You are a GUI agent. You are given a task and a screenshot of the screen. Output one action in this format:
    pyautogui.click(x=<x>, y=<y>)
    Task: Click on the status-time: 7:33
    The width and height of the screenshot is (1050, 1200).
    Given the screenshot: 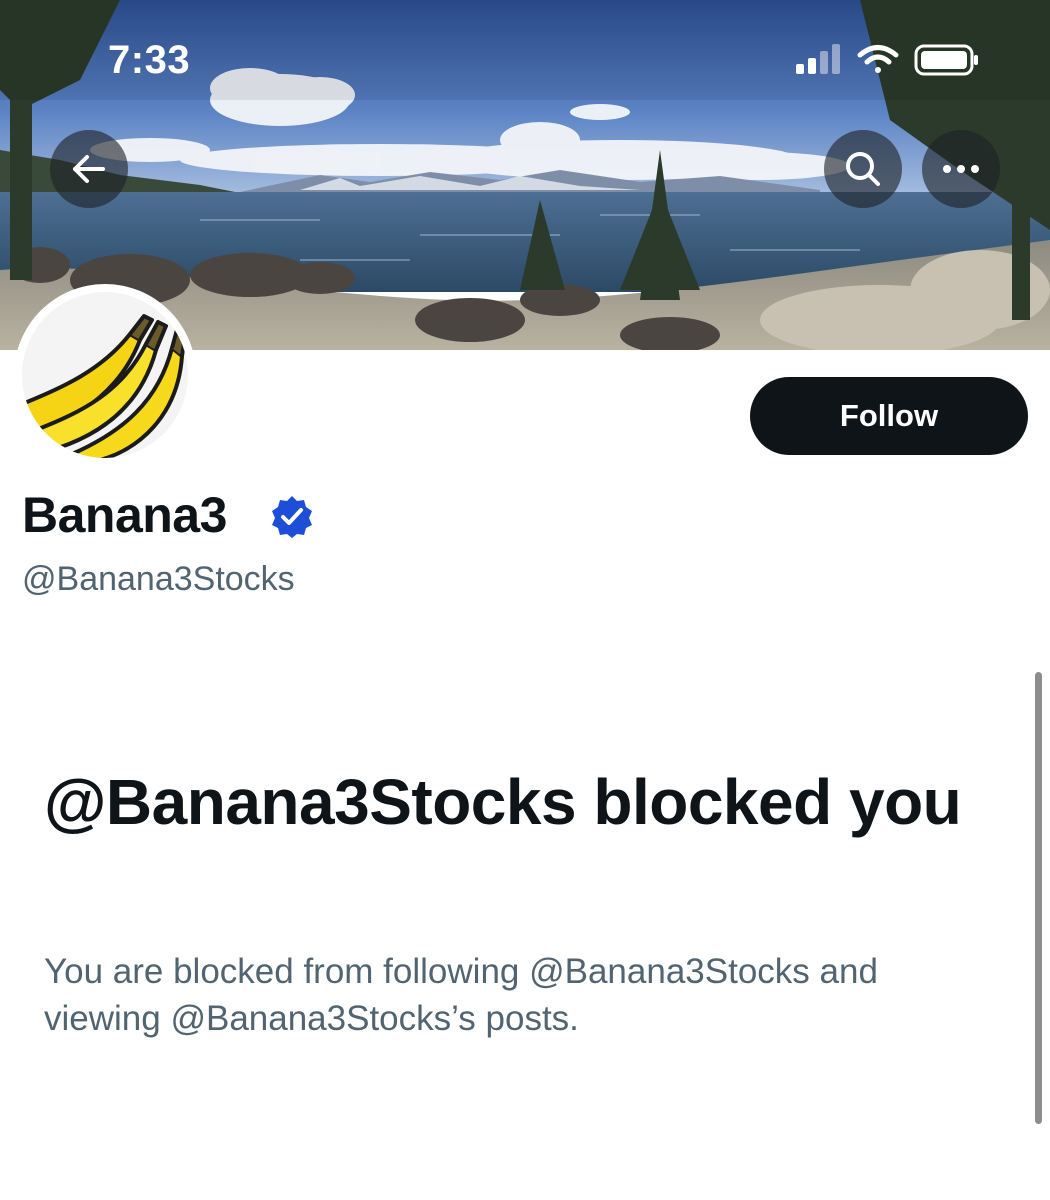 What is the action you would take?
    pyautogui.click(x=149, y=60)
    